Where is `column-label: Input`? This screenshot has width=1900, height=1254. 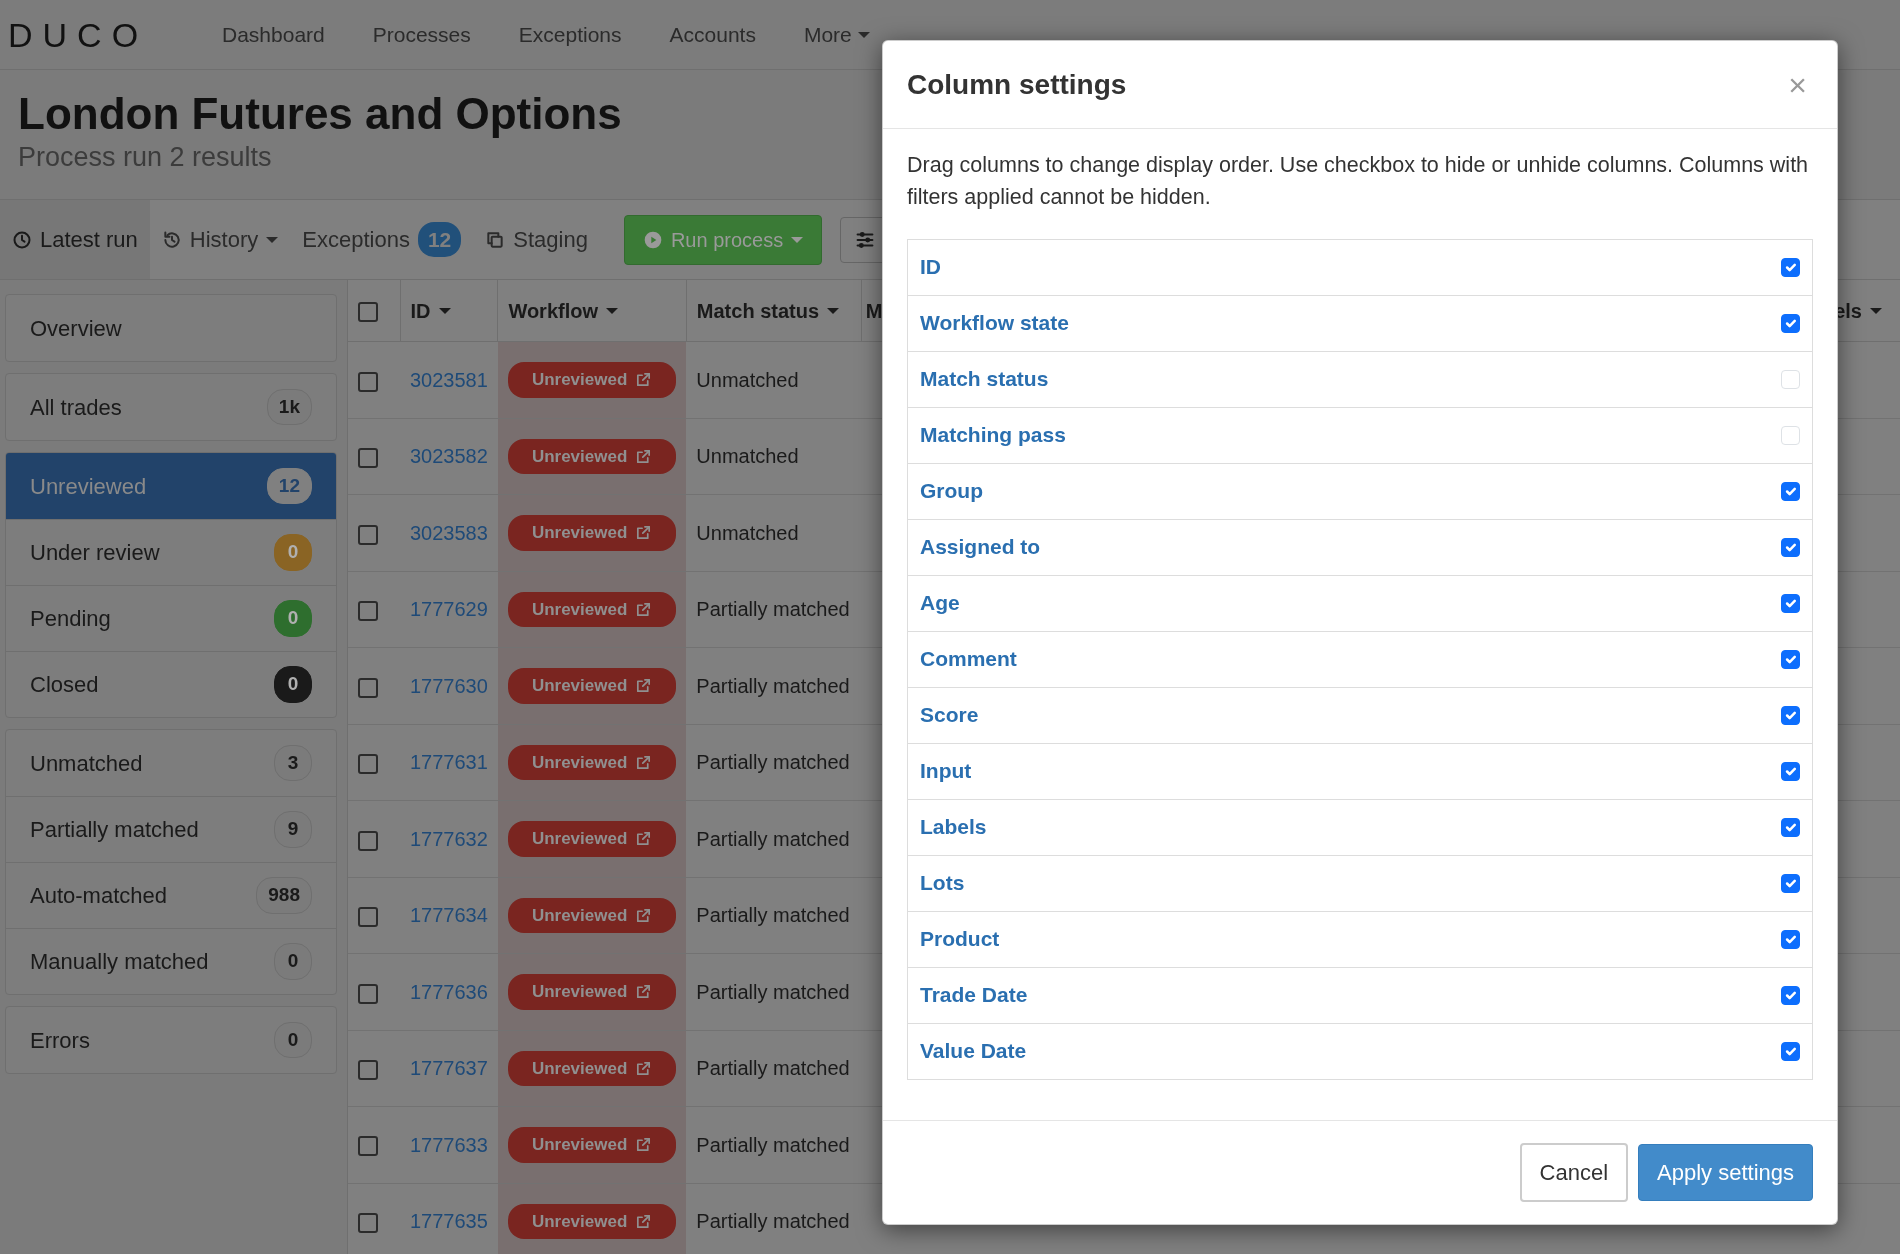
column-label: Input is located at coordinates (946, 771).